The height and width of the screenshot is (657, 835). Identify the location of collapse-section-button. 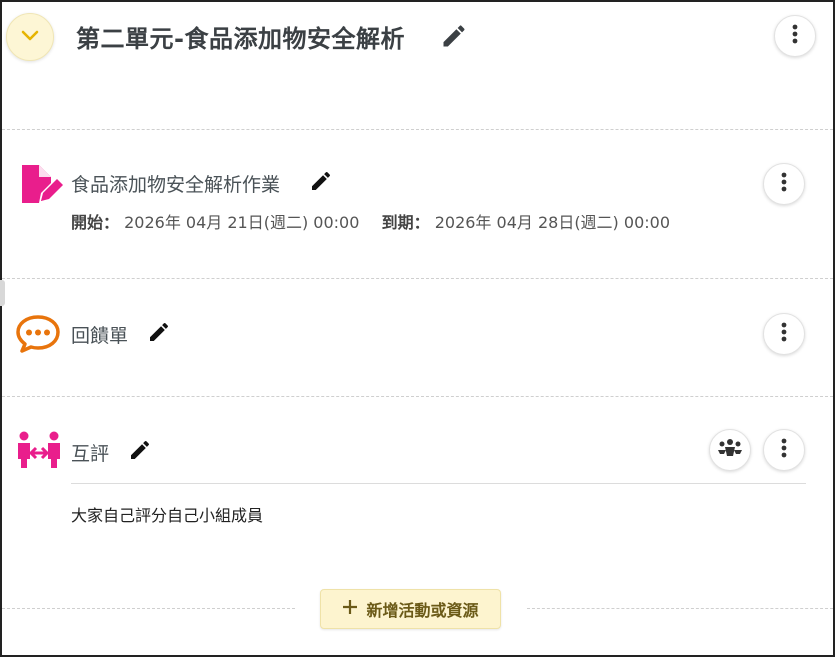
(30, 37).